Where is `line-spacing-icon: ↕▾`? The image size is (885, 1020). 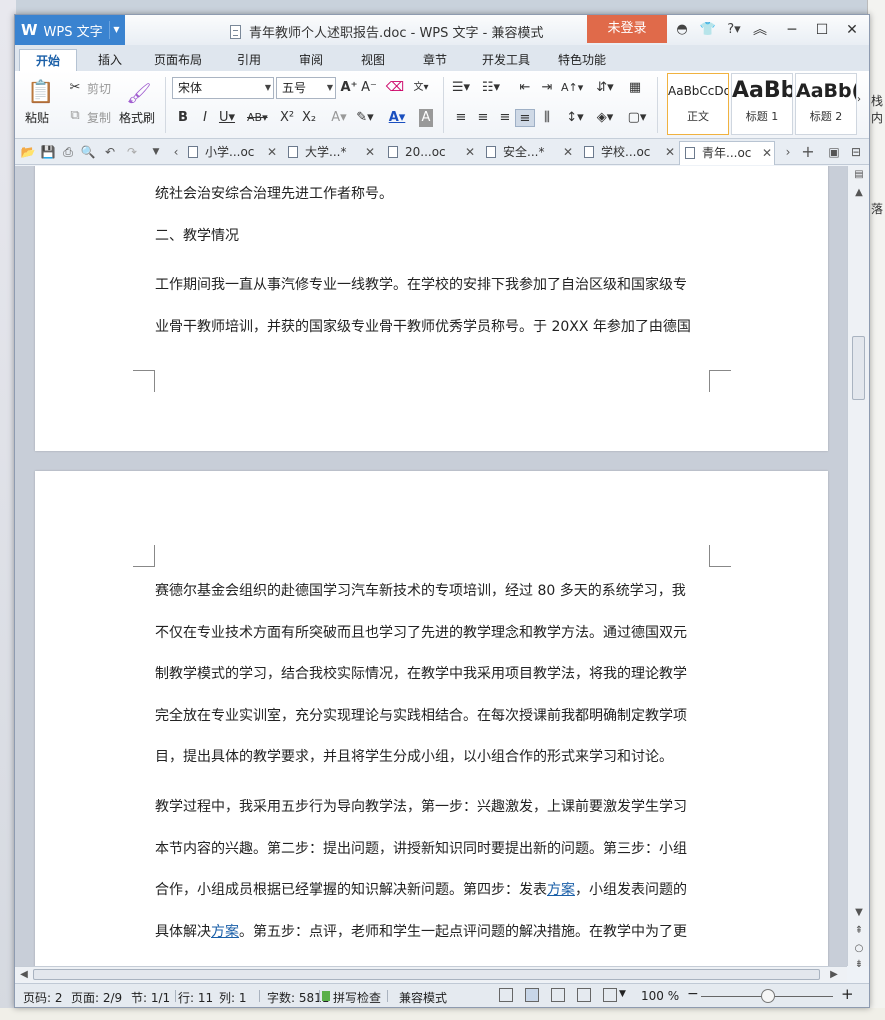 line-spacing-icon: ↕▾ is located at coordinates (575, 118).